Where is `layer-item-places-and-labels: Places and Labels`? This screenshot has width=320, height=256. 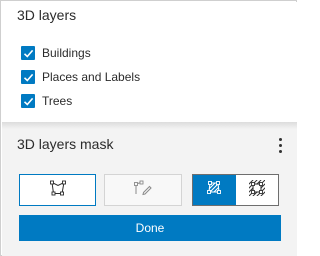
layer-item-places-and-labels: Places and Labels is located at coordinates (151, 77).